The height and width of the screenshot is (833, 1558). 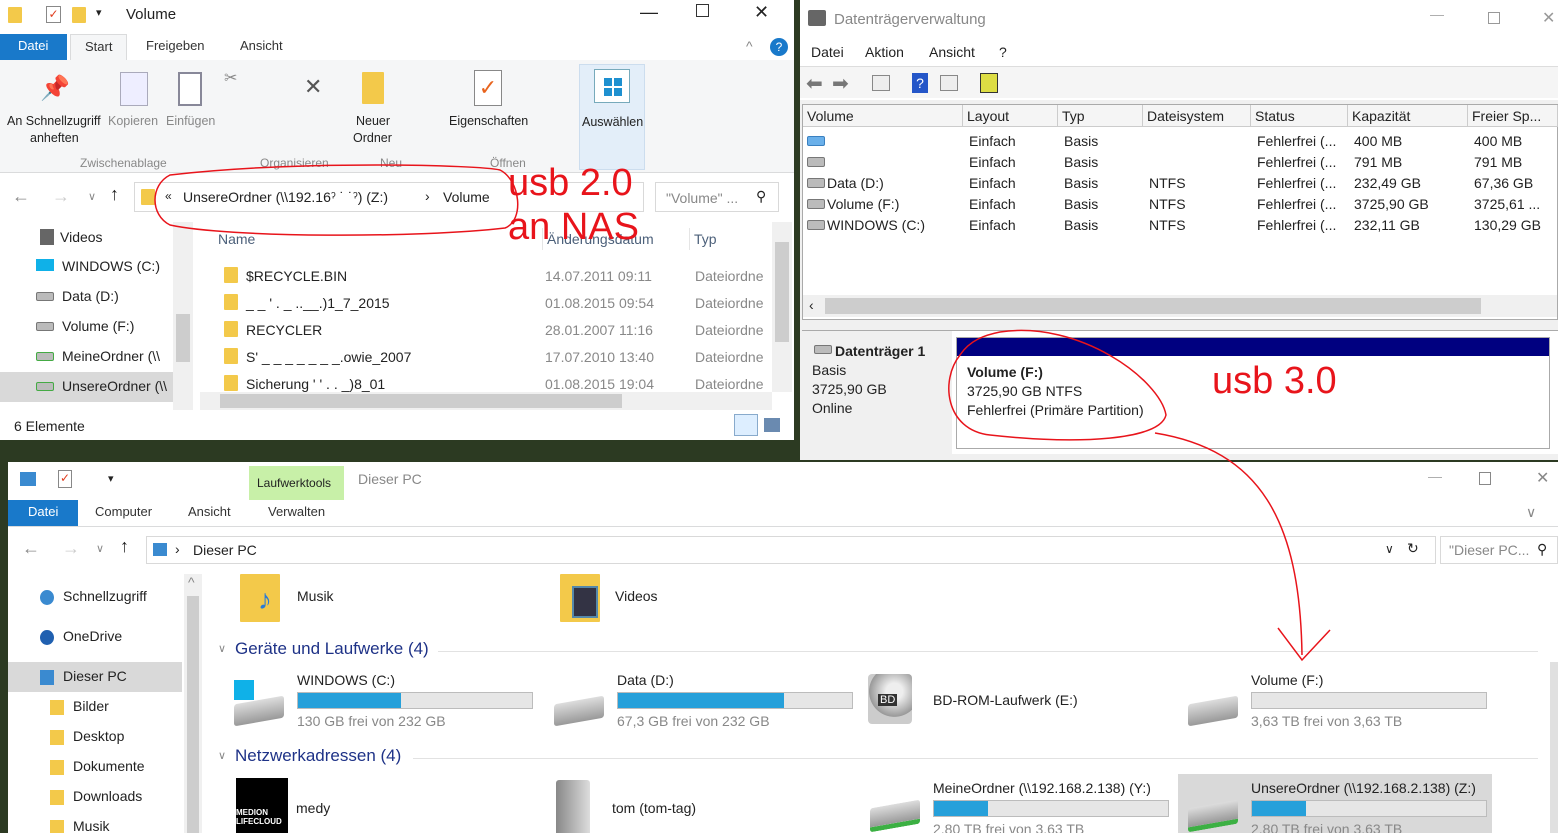 What do you see at coordinates (1274, 381) in the screenshot?
I see `annotation-usb3: usb 3.0` at bounding box center [1274, 381].